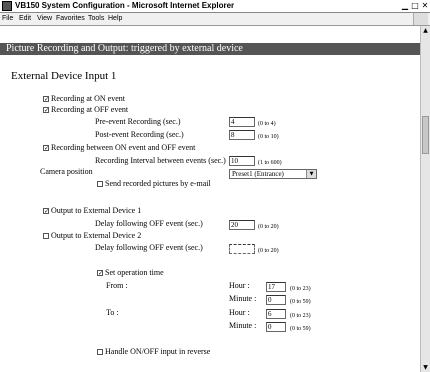 This screenshot has height=372, width=430. Describe the element at coordinates (96, 235) in the screenshot. I see `output2-label: Output to External Device 2` at that location.